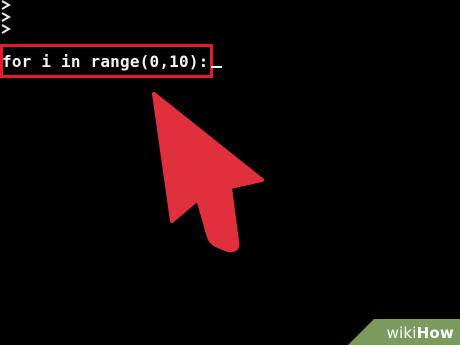  I want to click on wikihow-watermark: wikiHow, so click(404, 332).